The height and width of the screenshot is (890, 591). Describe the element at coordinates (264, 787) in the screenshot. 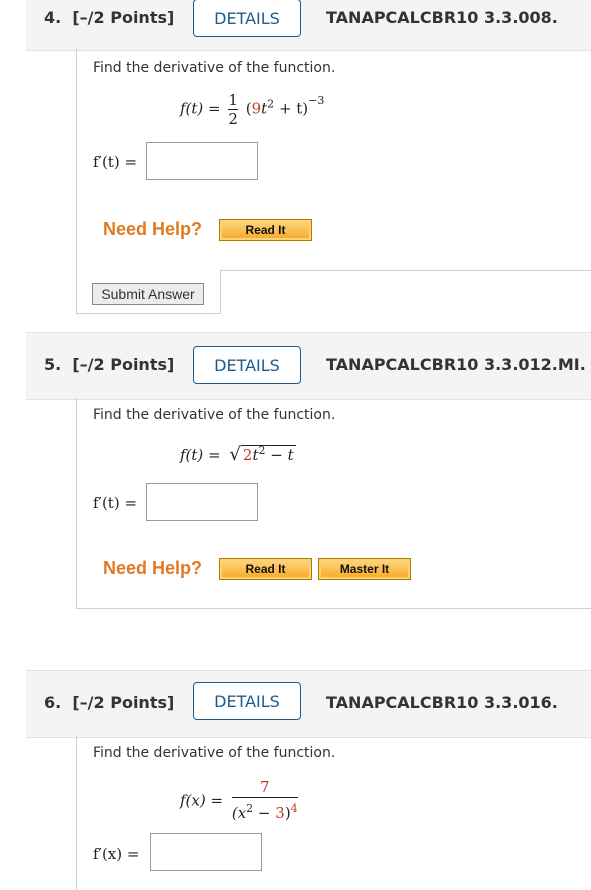

I see `fraction-numerator: 7` at that location.